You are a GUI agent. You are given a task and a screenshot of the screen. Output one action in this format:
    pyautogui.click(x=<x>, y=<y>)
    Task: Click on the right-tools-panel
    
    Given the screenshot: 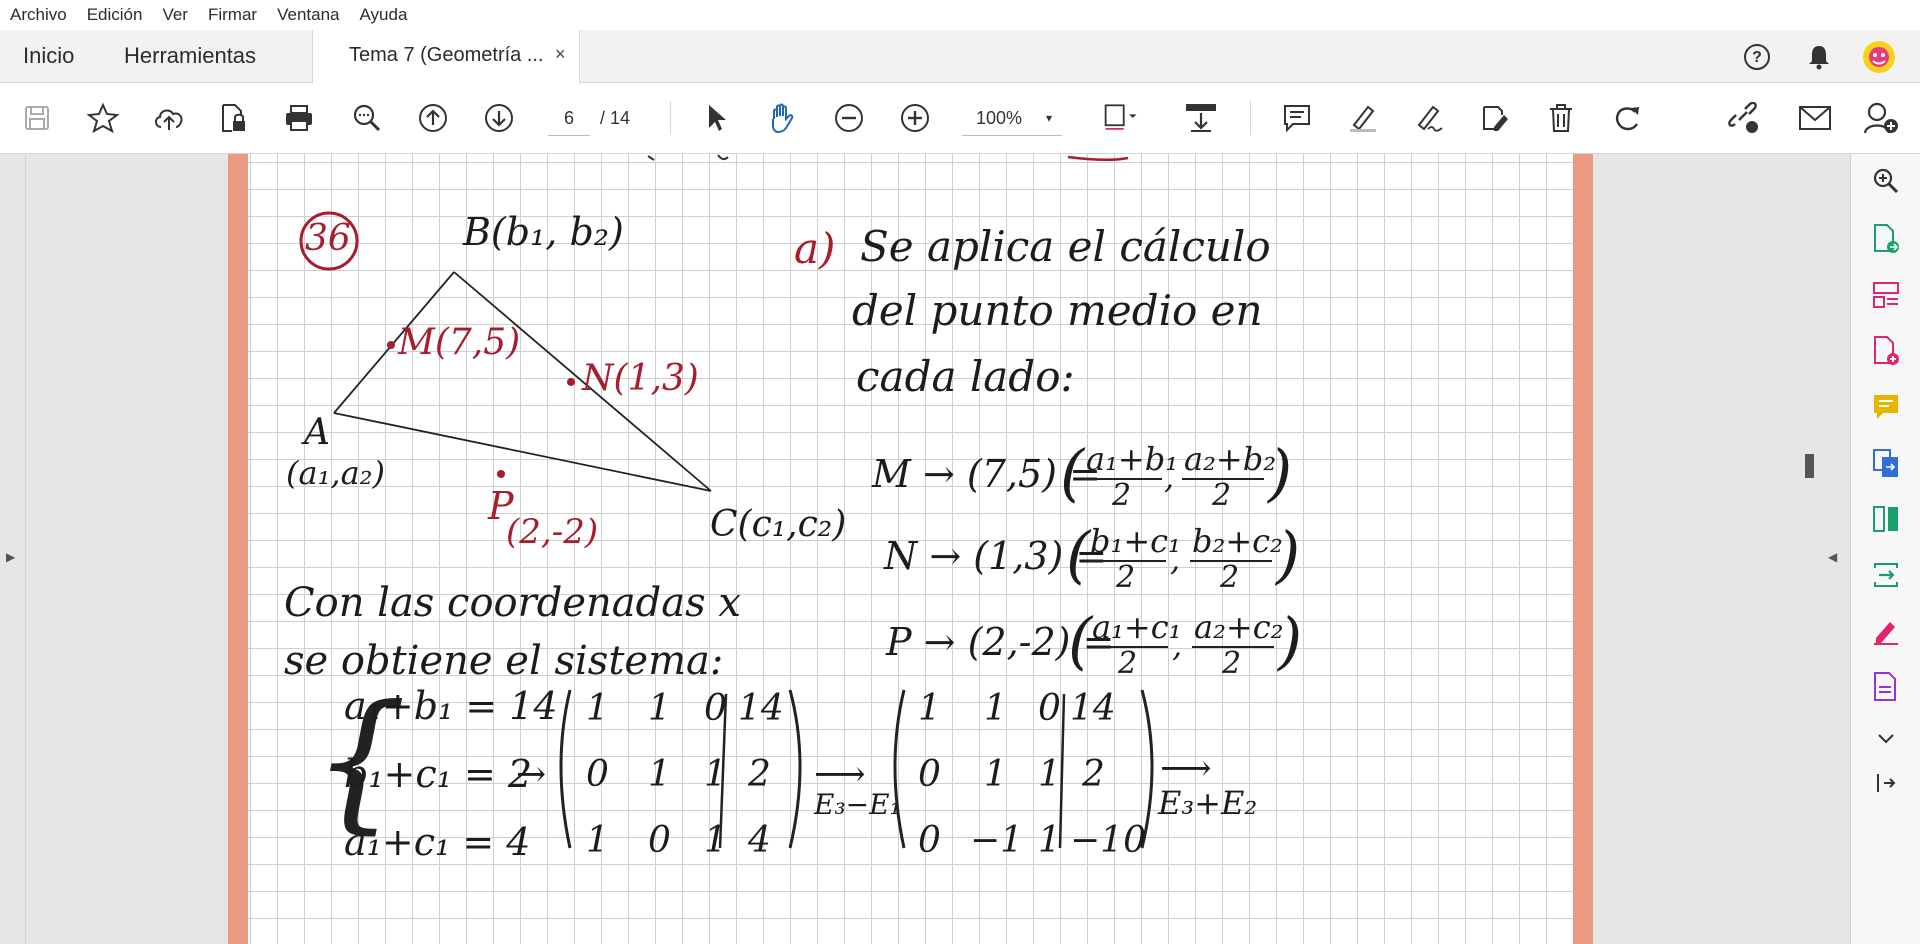 What is the action you would take?
    pyautogui.click(x=1885, y=549)
    